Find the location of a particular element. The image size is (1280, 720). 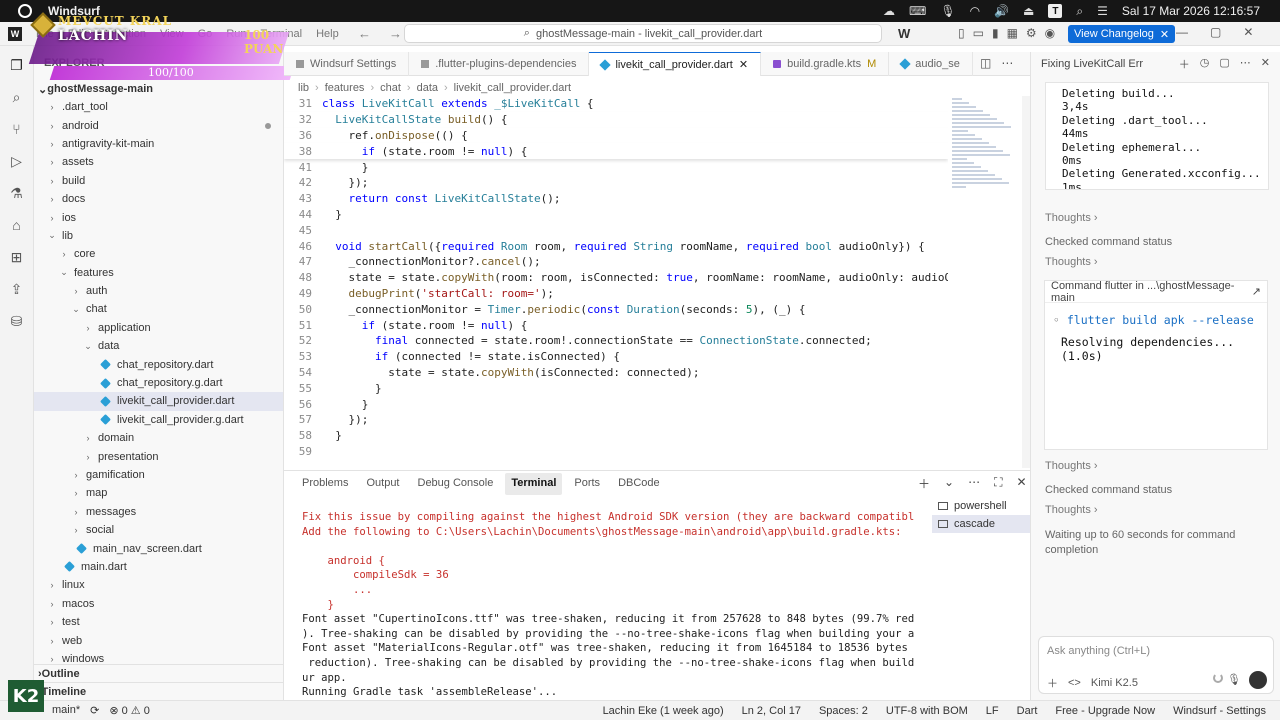

folder-item: › auth is located at coordinates (158, 291).